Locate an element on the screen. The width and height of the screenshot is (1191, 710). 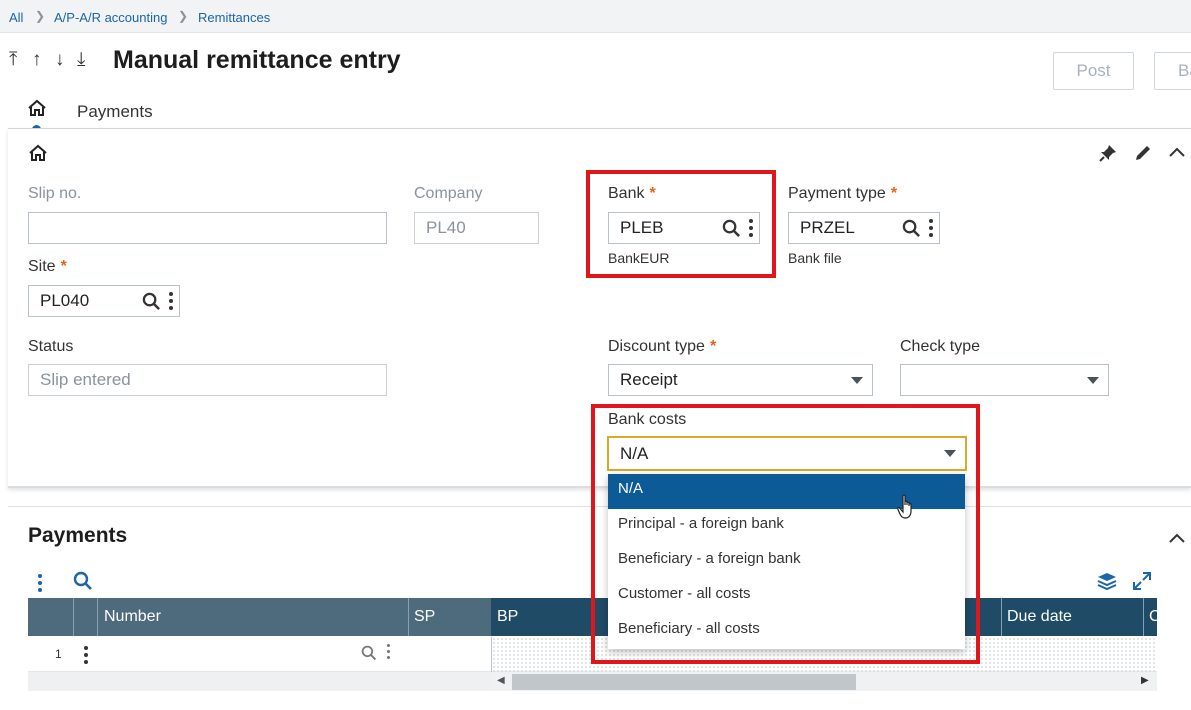
company-label: Company is located at coordinates (448, 193).